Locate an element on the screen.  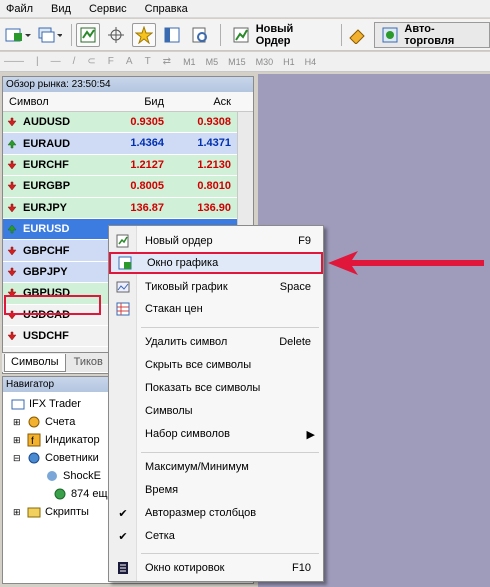
cursor-tool-icon: —— is located at coordinates (14, 61).